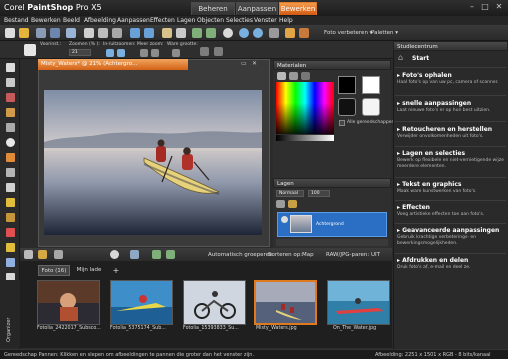  Describe the element at coordinates (353, 255) in the screenshot. I see `raw-jpg-pairs-toggle: RAW/JPG-paren: UIT` at that location.